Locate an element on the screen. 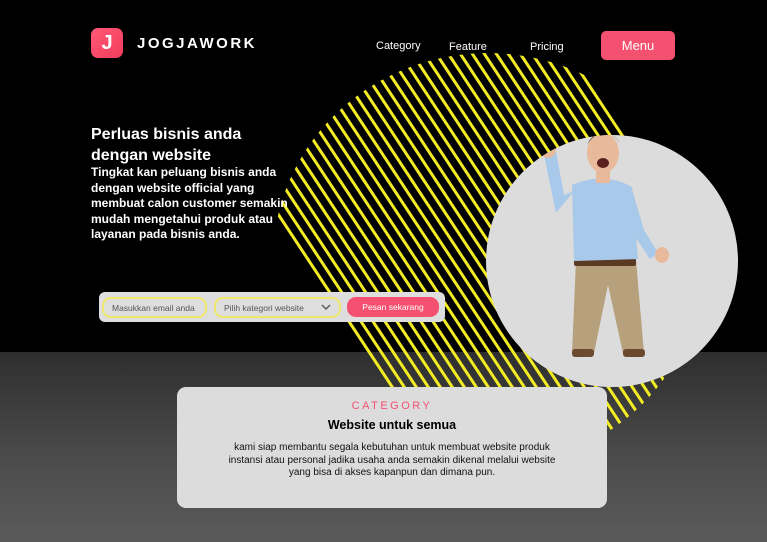  person-illustration is located at coordinates (604, 246).